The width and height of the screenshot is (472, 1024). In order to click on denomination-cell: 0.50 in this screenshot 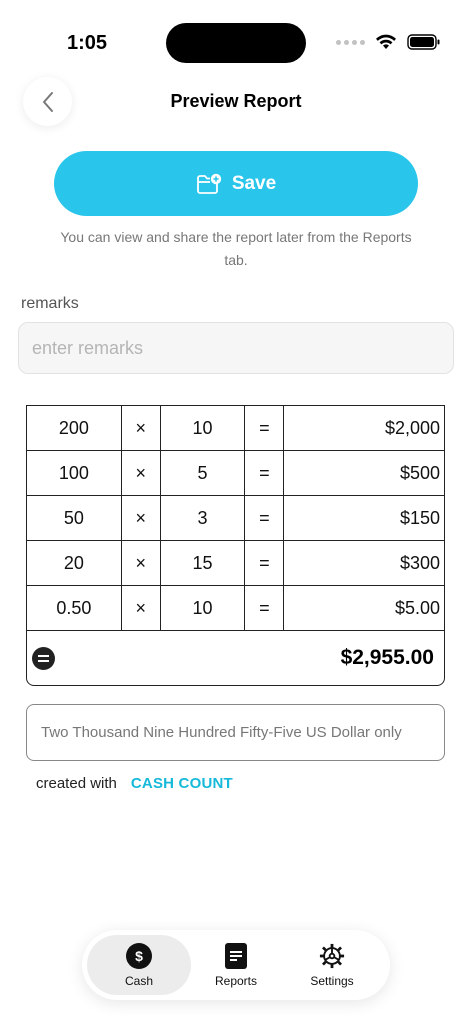, I will do `click(74, 608)`.